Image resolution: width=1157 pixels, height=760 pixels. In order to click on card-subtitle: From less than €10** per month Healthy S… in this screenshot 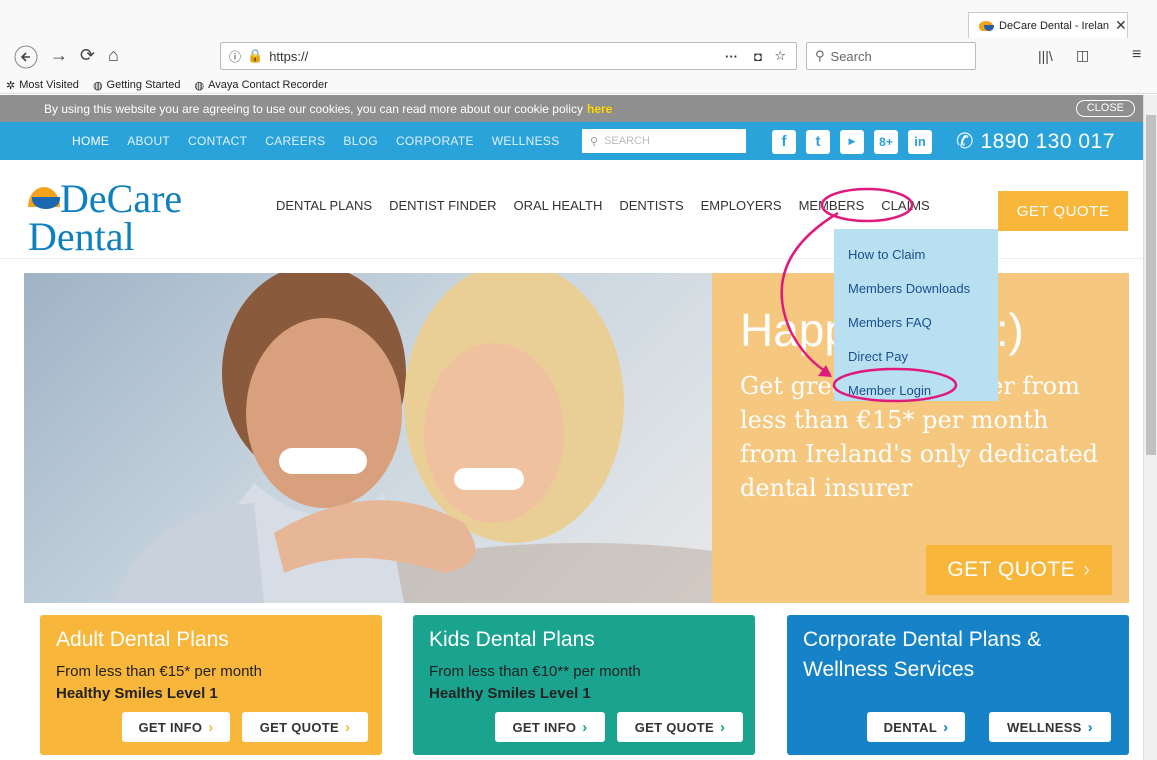, I will do `click(535, 683)`.